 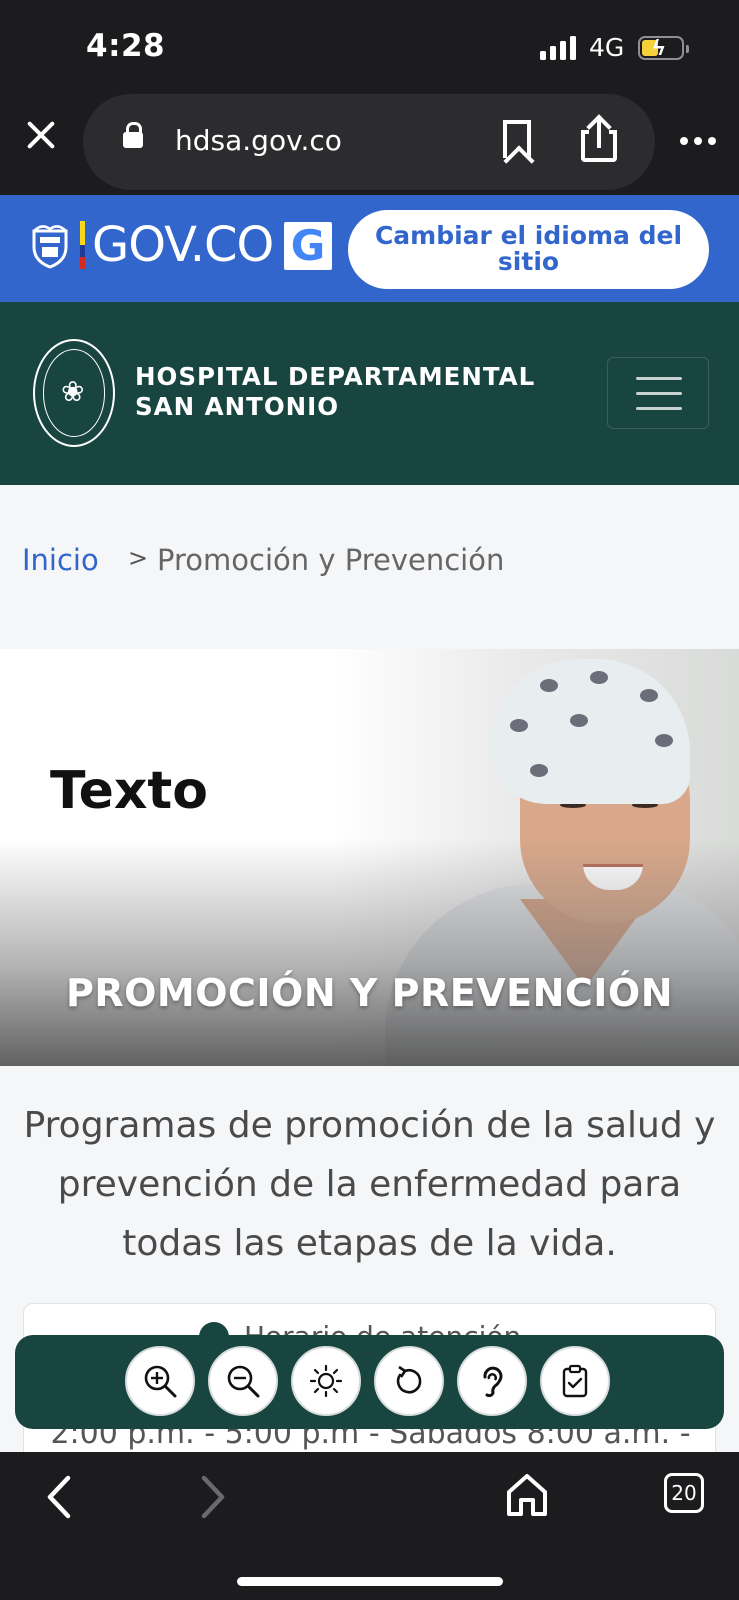 What do you see at coordinates (126, 46) in the screenshot?
I see `status-time: 4:28` at bounding box center [126, 46].